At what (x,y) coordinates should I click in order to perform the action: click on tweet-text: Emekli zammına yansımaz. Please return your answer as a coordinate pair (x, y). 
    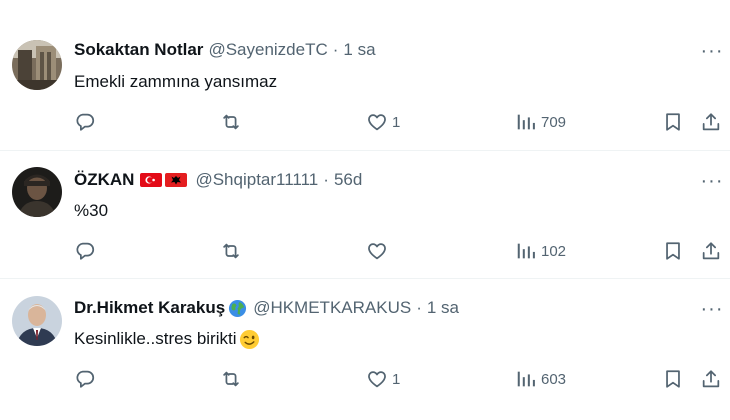
    Looking at the image, I should click on (176, 81).